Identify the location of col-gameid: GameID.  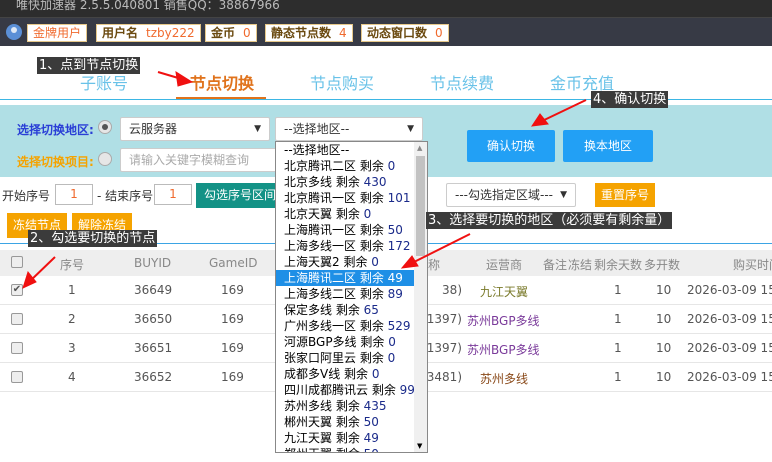
(233, 263).